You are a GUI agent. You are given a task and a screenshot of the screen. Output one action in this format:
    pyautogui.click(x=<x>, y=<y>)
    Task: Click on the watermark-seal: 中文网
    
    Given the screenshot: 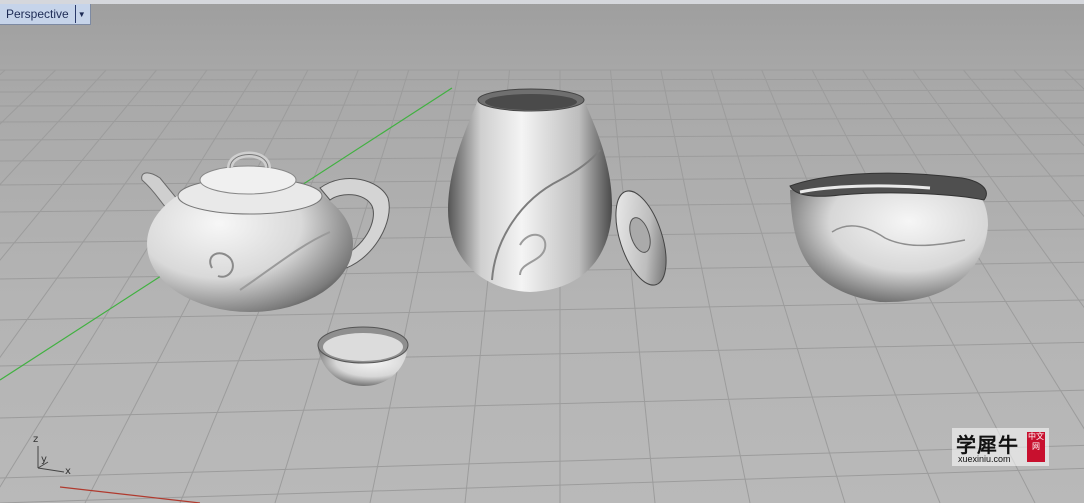 What is the action you would take?
    pyautogui.click(x=1036, y=447)
    